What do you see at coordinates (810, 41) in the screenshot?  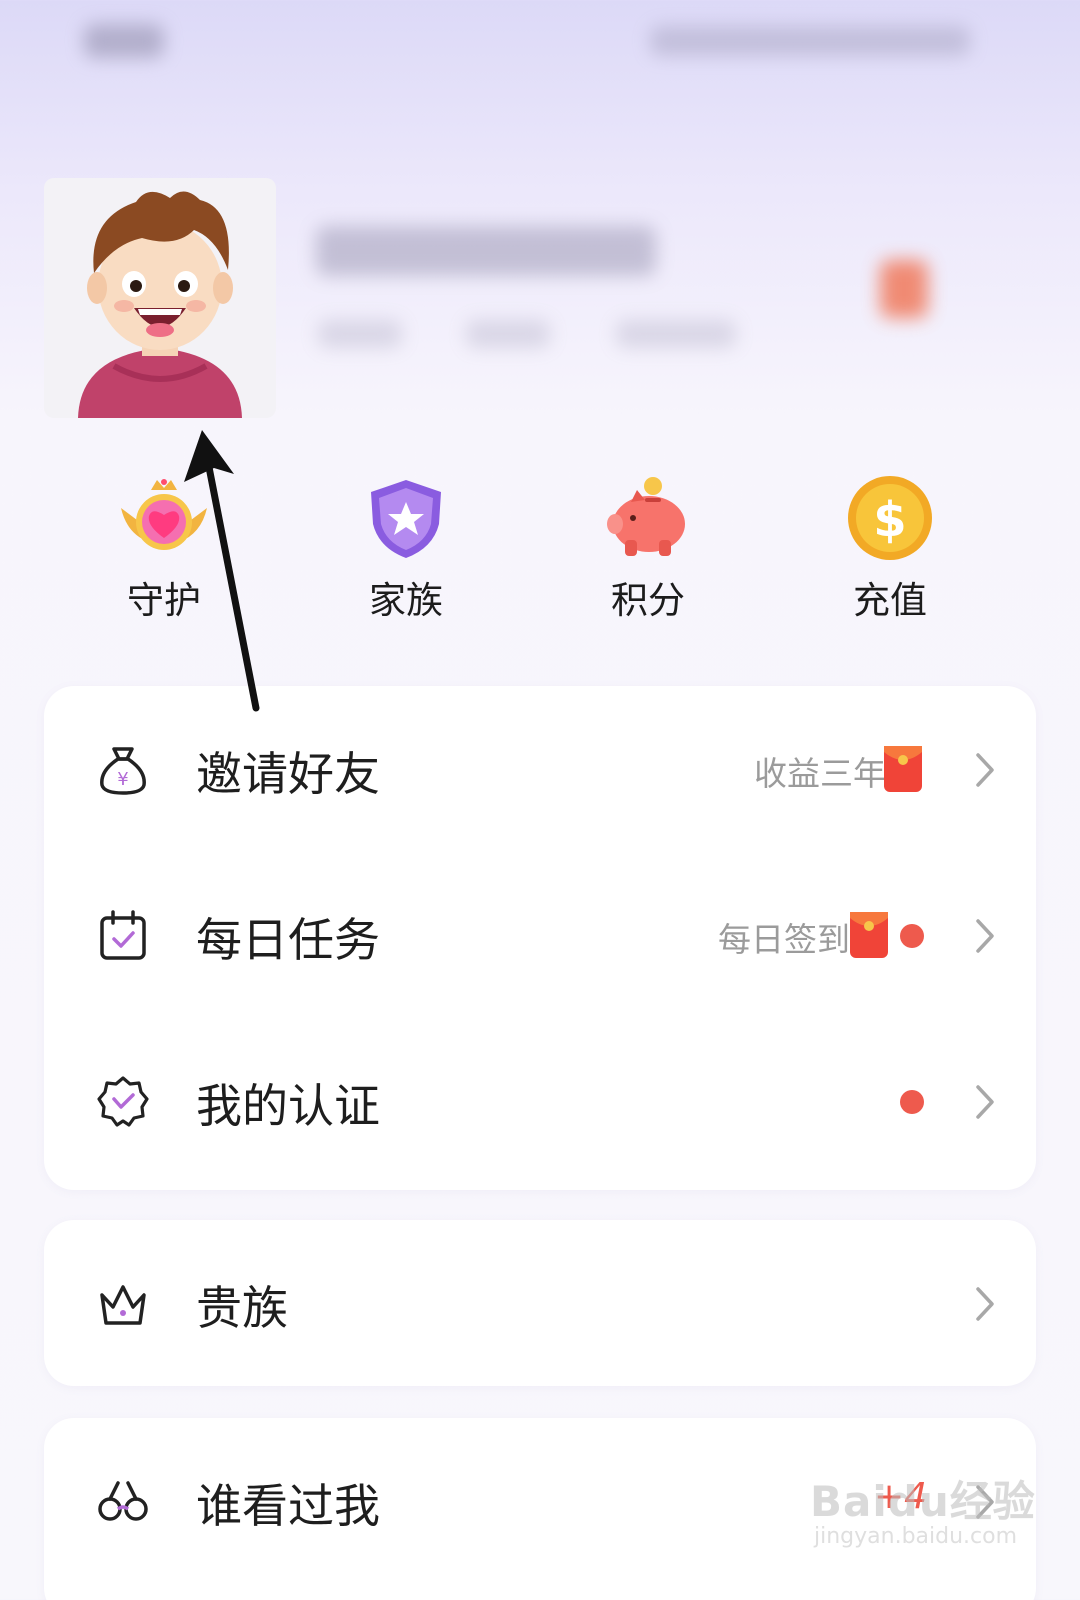 I see `status-icons-blurred` at bounding box center [810, 41].